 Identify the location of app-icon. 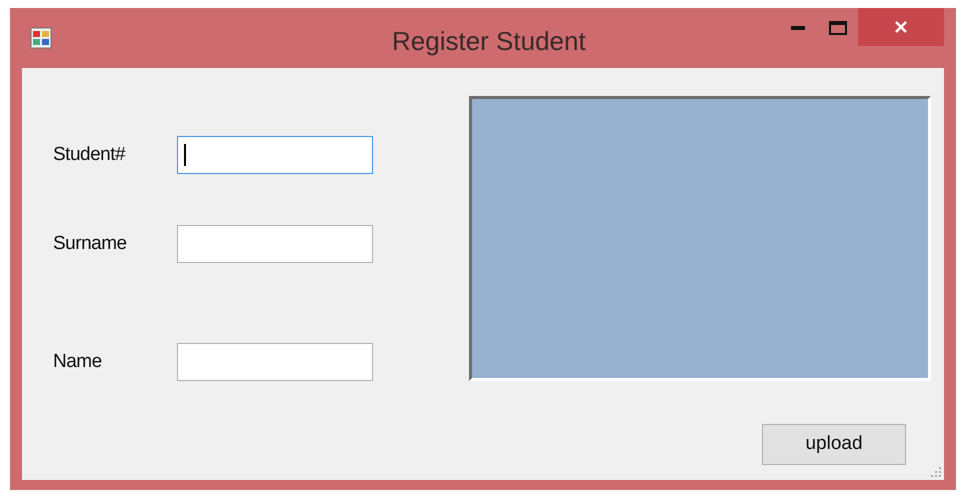
(41, 38).